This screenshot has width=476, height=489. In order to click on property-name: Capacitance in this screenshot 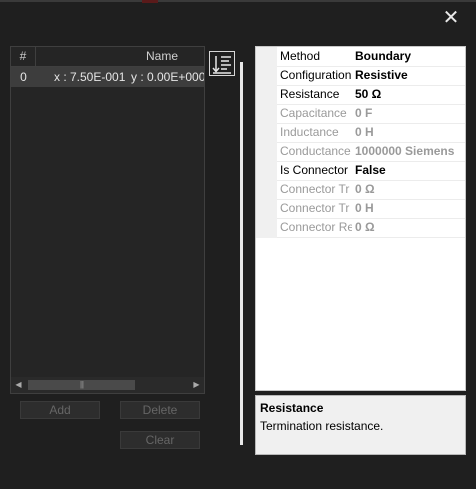, I will do `click(313, 113)`.